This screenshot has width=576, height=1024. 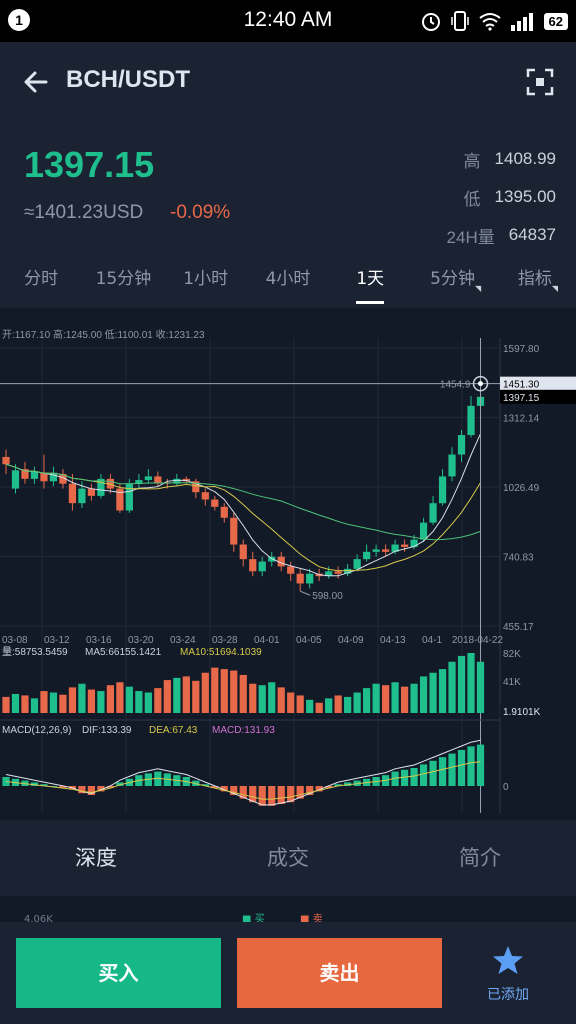 I want to click on tab-depth: 深度, so click(x=96, y=858).